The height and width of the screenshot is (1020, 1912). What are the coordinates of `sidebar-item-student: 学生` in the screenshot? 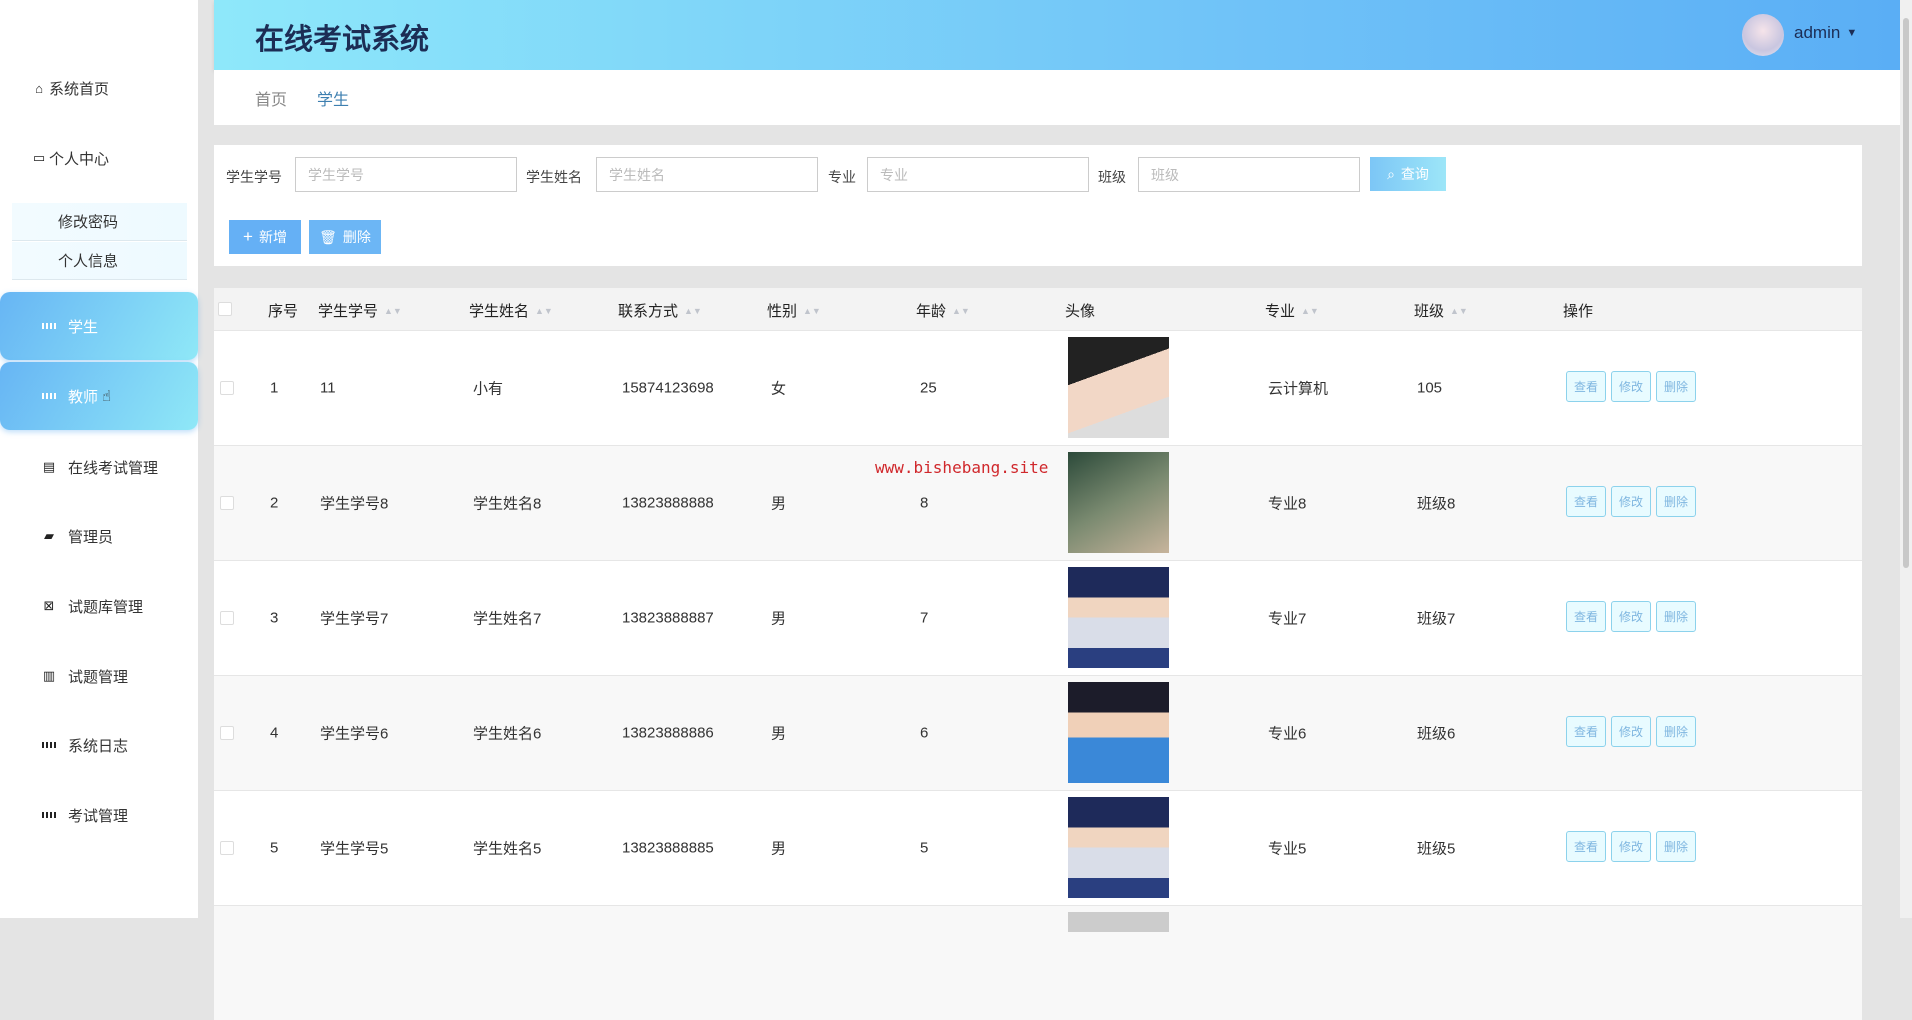 It's located at (99, 326).